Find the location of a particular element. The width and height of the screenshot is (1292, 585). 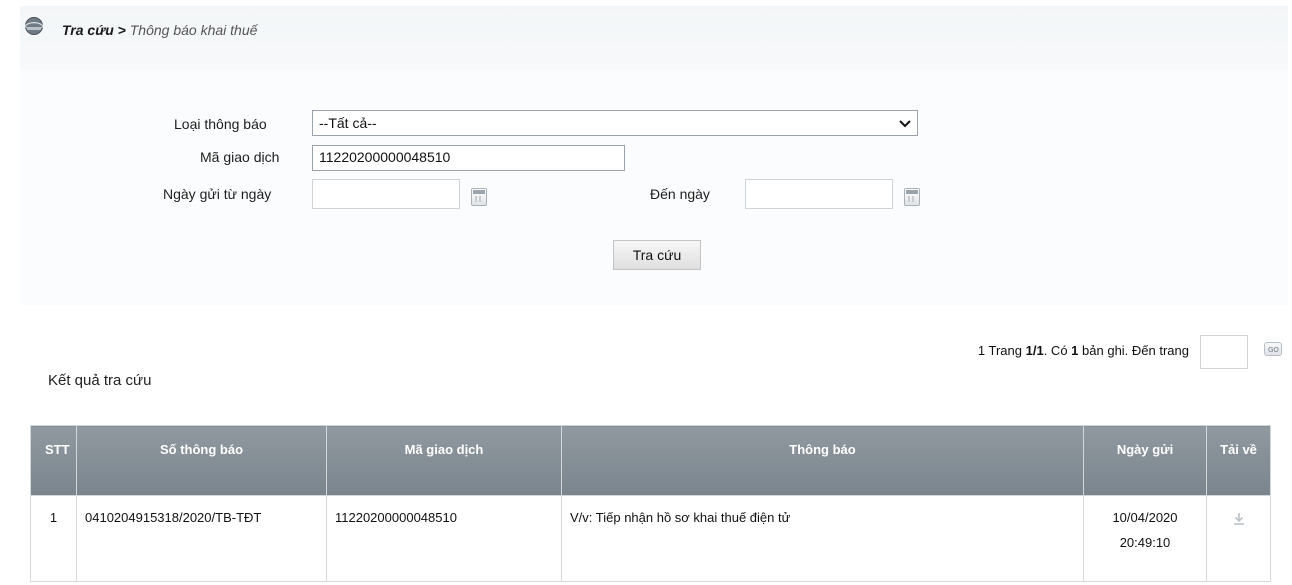

record-prefix: . Có is located at coordinates (1055, 350).